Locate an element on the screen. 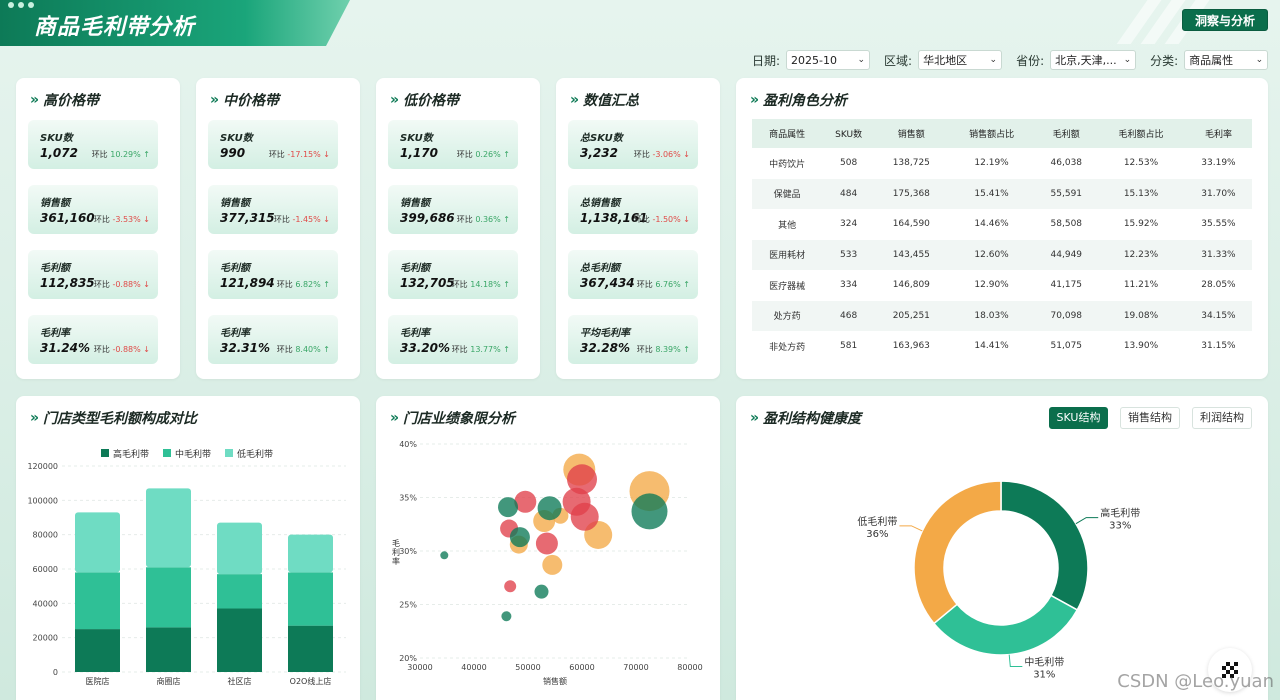 The image size is (1280, 700). table-cell: 138,725 is located at coordinates (911, 163).